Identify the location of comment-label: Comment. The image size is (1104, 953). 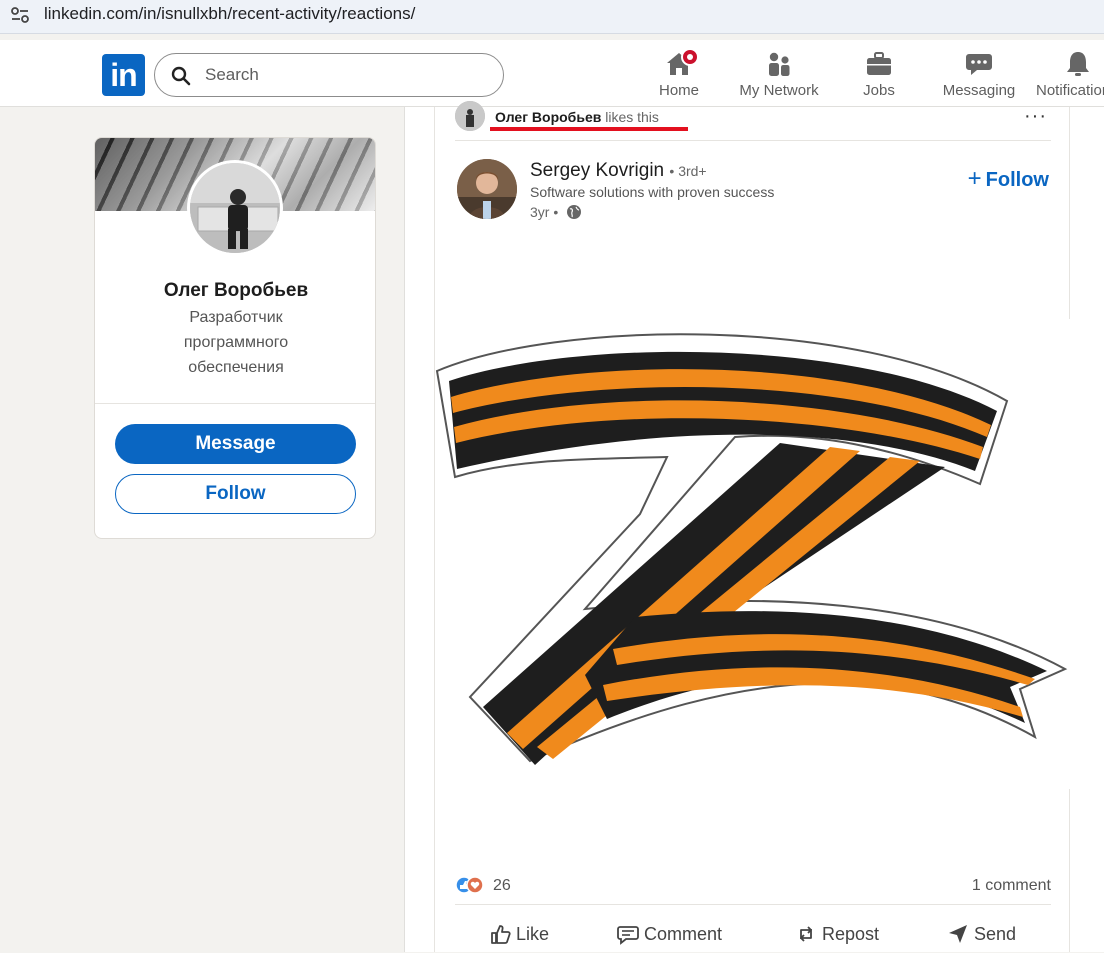
(683, 934).